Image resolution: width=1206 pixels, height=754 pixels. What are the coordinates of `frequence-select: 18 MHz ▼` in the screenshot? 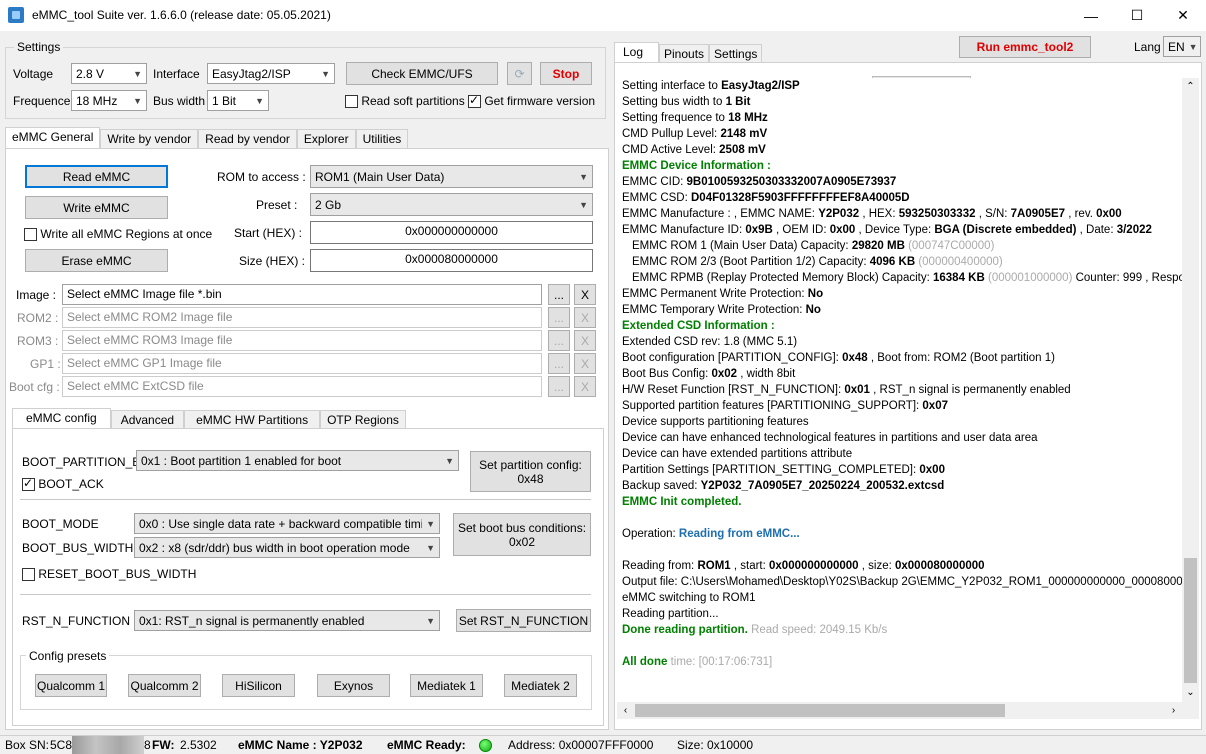 It's located at (109, 100).